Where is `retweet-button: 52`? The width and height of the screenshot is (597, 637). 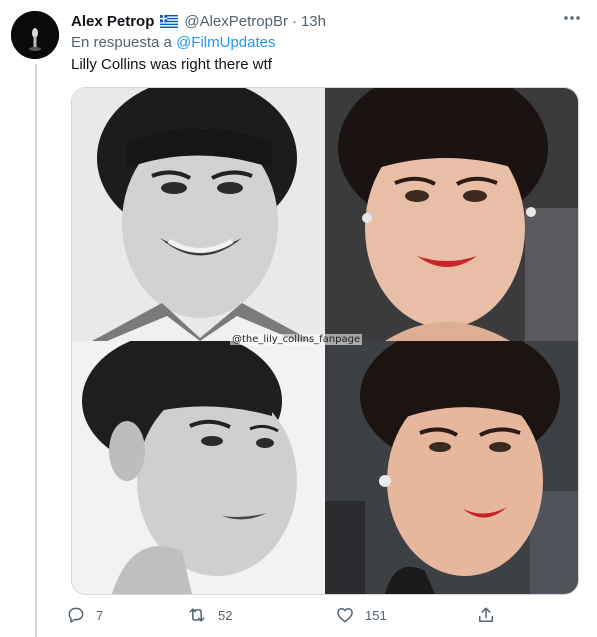
retweet-button: 52 is located at coordinates (209, 615).